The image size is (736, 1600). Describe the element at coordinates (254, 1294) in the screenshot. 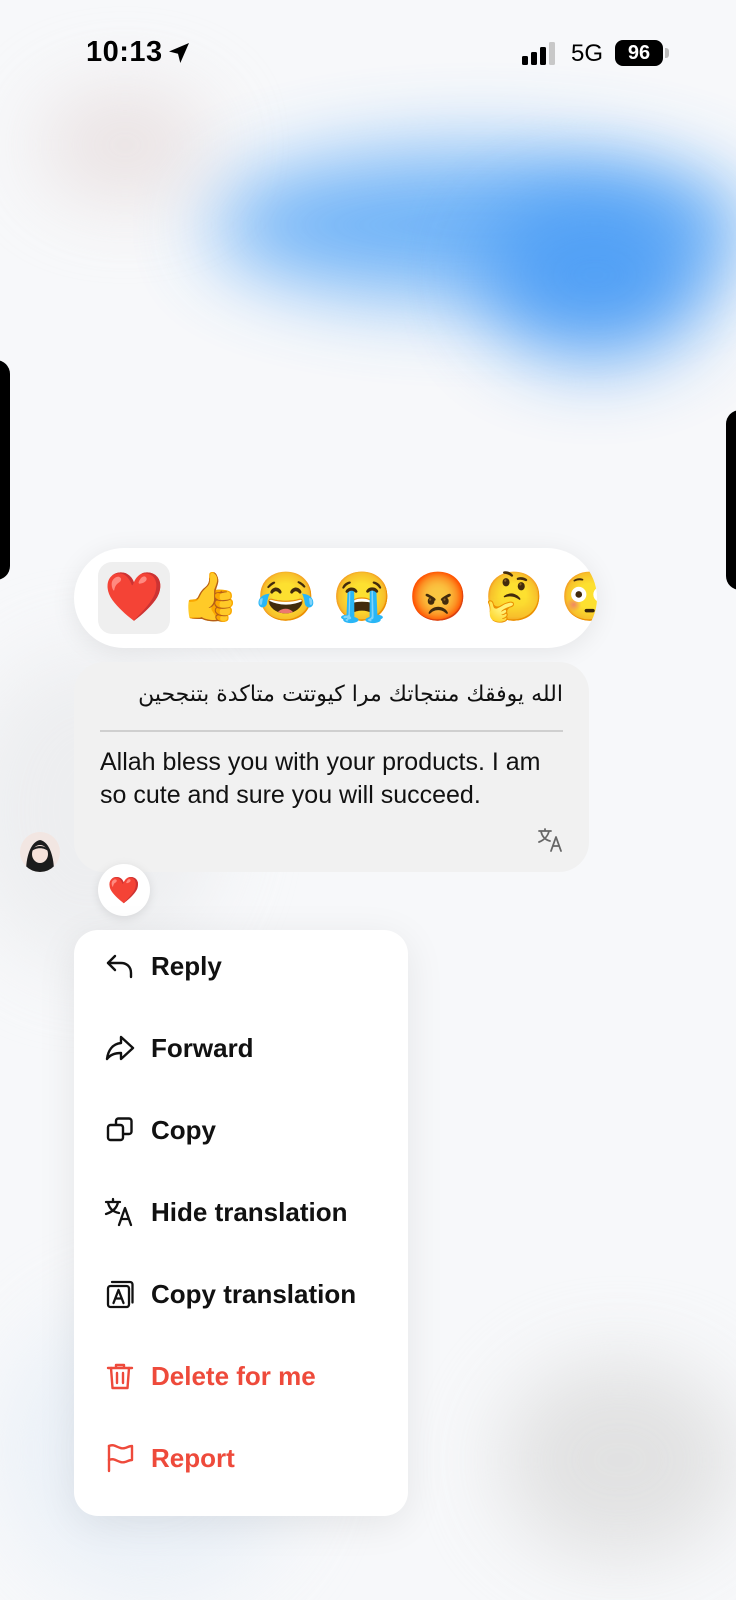

I see `menu-copy-translation-label: Copy translation` at that location.